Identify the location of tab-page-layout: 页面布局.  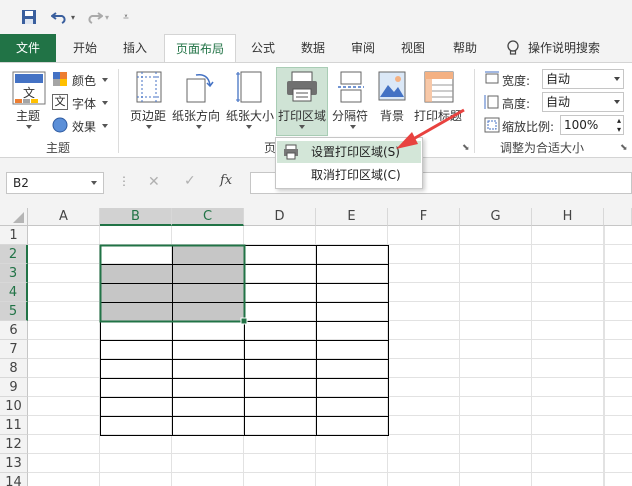
(200, 48).